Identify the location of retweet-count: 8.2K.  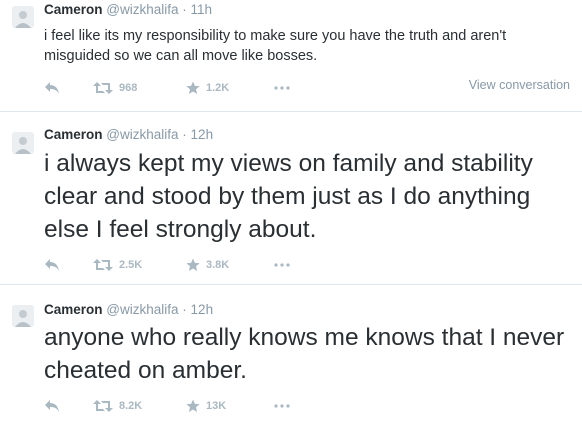
(131, 406).